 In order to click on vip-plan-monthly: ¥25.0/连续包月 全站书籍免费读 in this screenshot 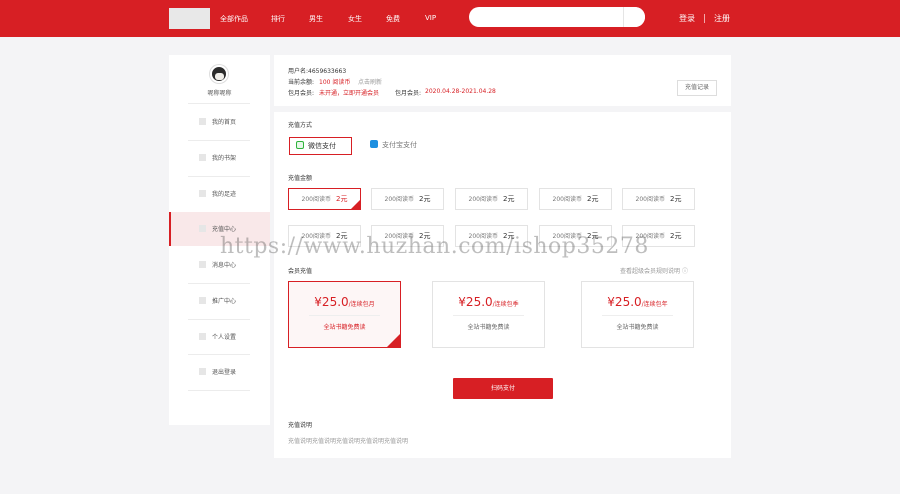, I will do `click(344, 314)`.